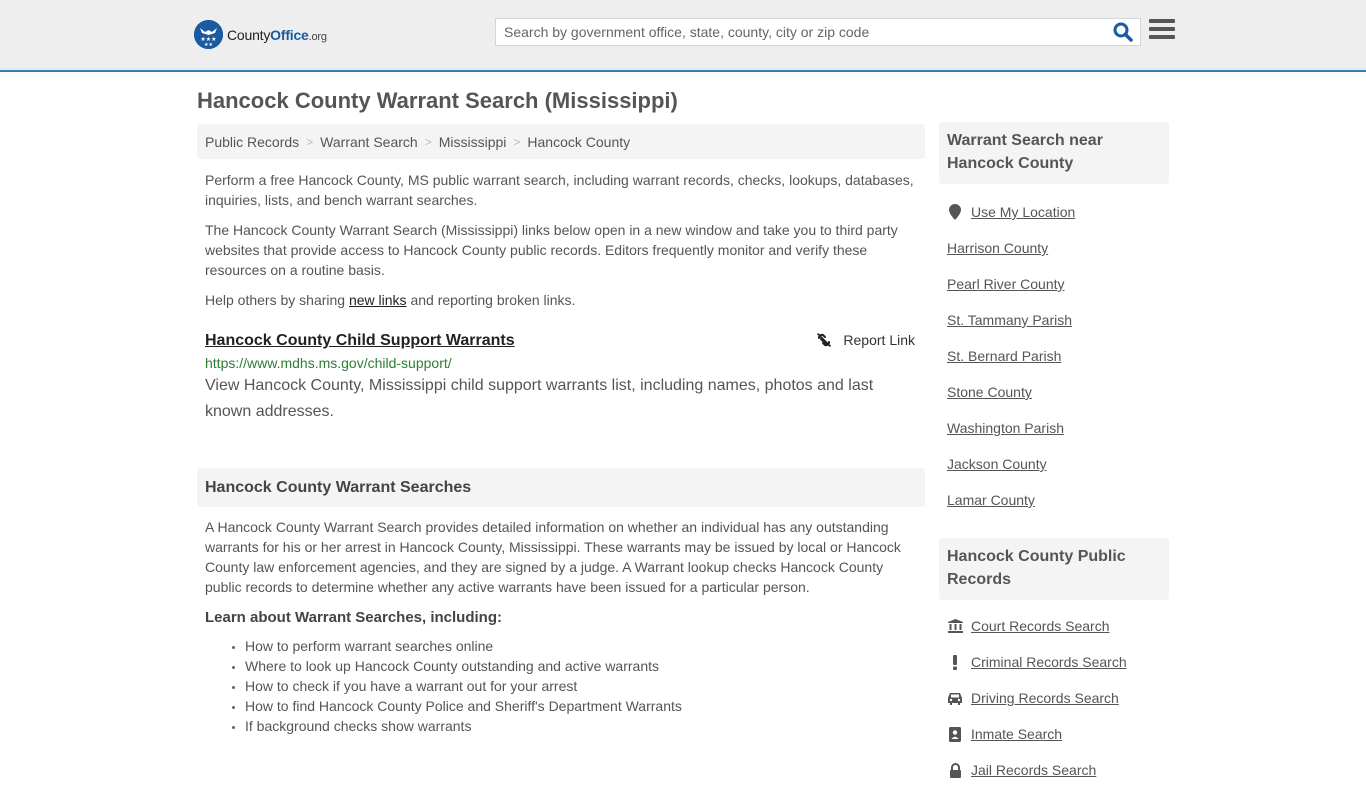  What do you see at coordinates (1054, 569) in the screenshot?
I see `public-records-heading: Hancock County Public Records` at bounding box center [1054, 569].